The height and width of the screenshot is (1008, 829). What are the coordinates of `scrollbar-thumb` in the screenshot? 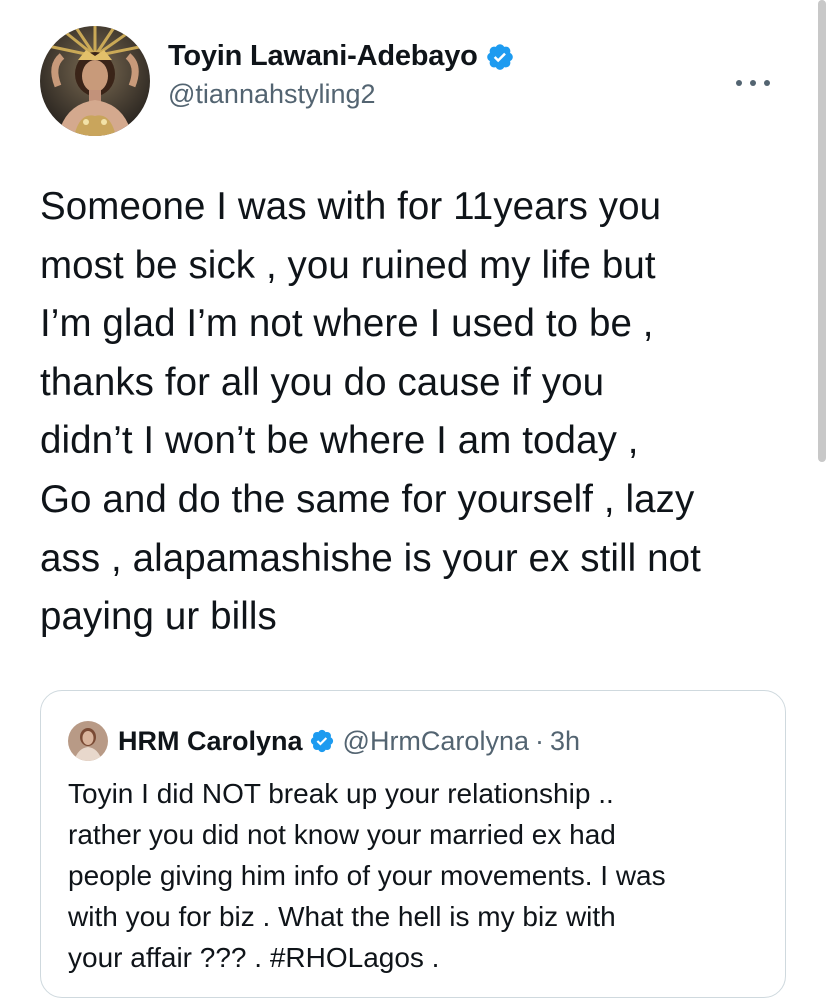 It's located at (822, 231).